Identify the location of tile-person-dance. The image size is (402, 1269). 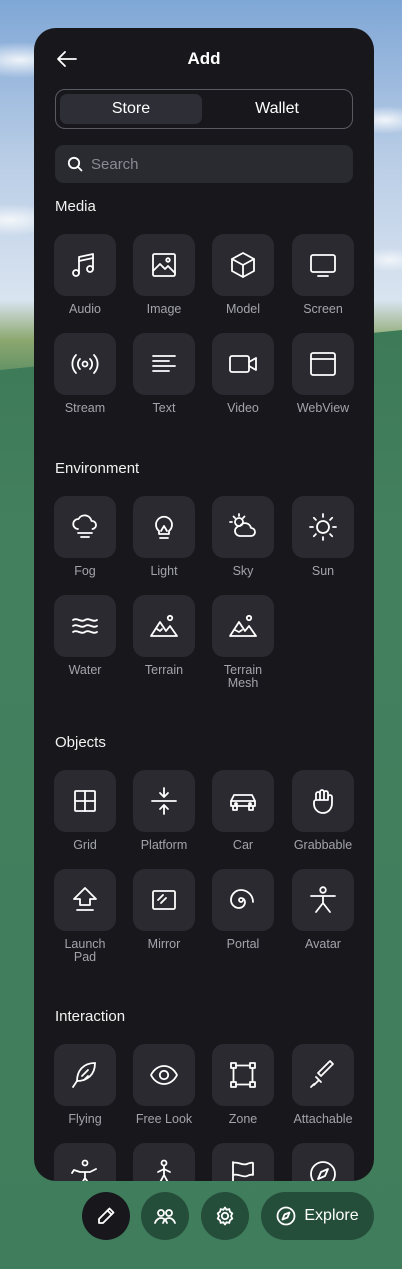
(85, 1162).